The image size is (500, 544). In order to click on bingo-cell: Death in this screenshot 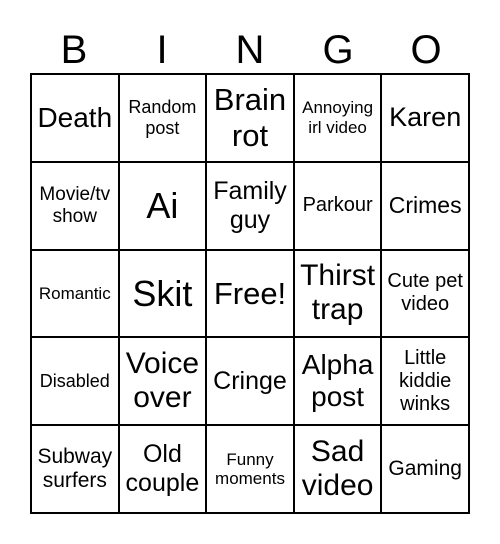, I will do `click(75, 118)`.